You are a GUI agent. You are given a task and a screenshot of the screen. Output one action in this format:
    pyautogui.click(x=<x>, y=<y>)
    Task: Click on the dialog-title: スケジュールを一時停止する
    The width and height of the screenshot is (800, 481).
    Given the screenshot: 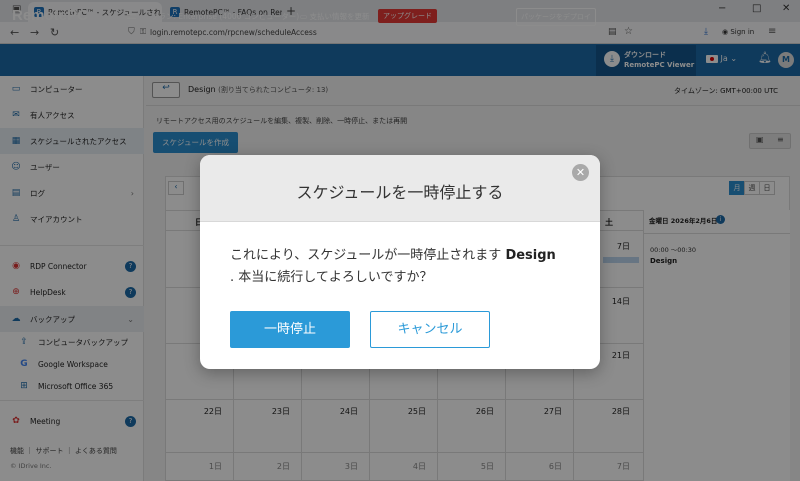 What is the action you would take?
    pyautogui.click(x=400, y=192)
    